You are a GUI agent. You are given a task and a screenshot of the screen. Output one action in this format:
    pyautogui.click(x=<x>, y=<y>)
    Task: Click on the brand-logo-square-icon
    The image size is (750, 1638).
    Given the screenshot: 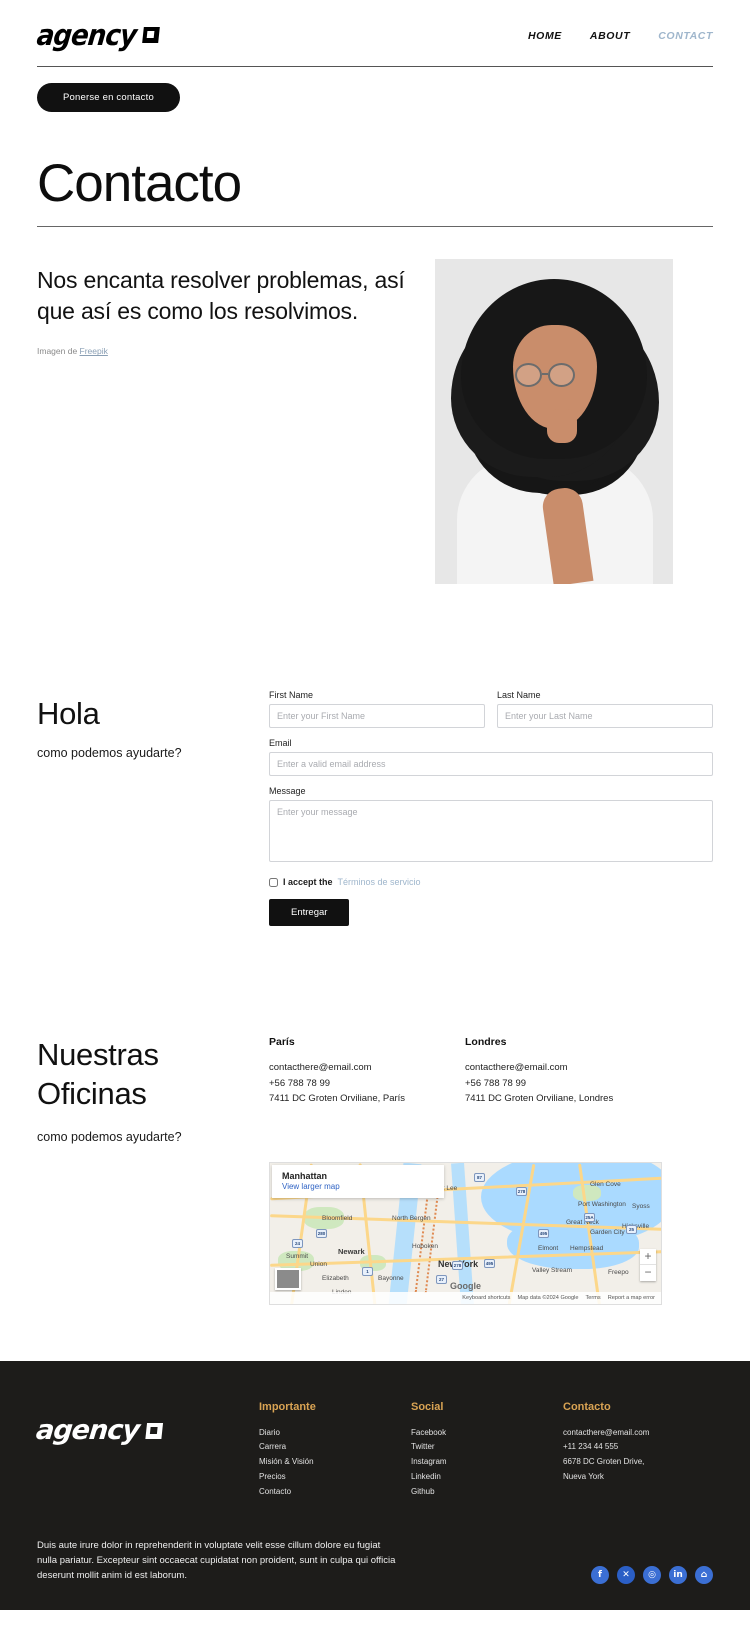 What is the action you would take?
    pyautogui.click(x=151, y=35)
    